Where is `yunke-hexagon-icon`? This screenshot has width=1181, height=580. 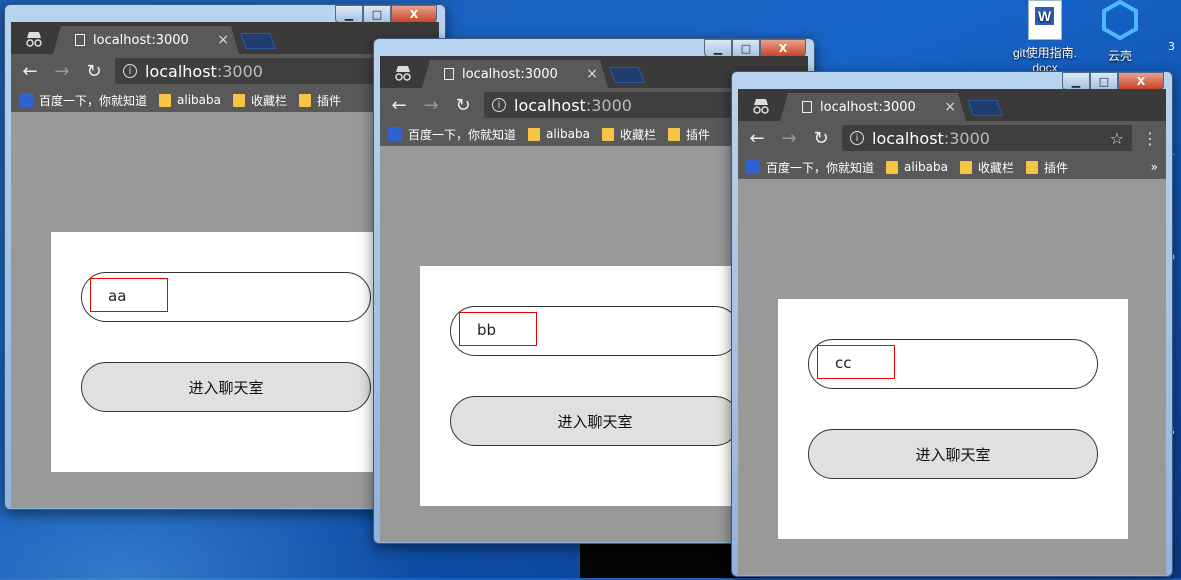
yunke-hexagon-icon is located at coordinates (1120, 20).